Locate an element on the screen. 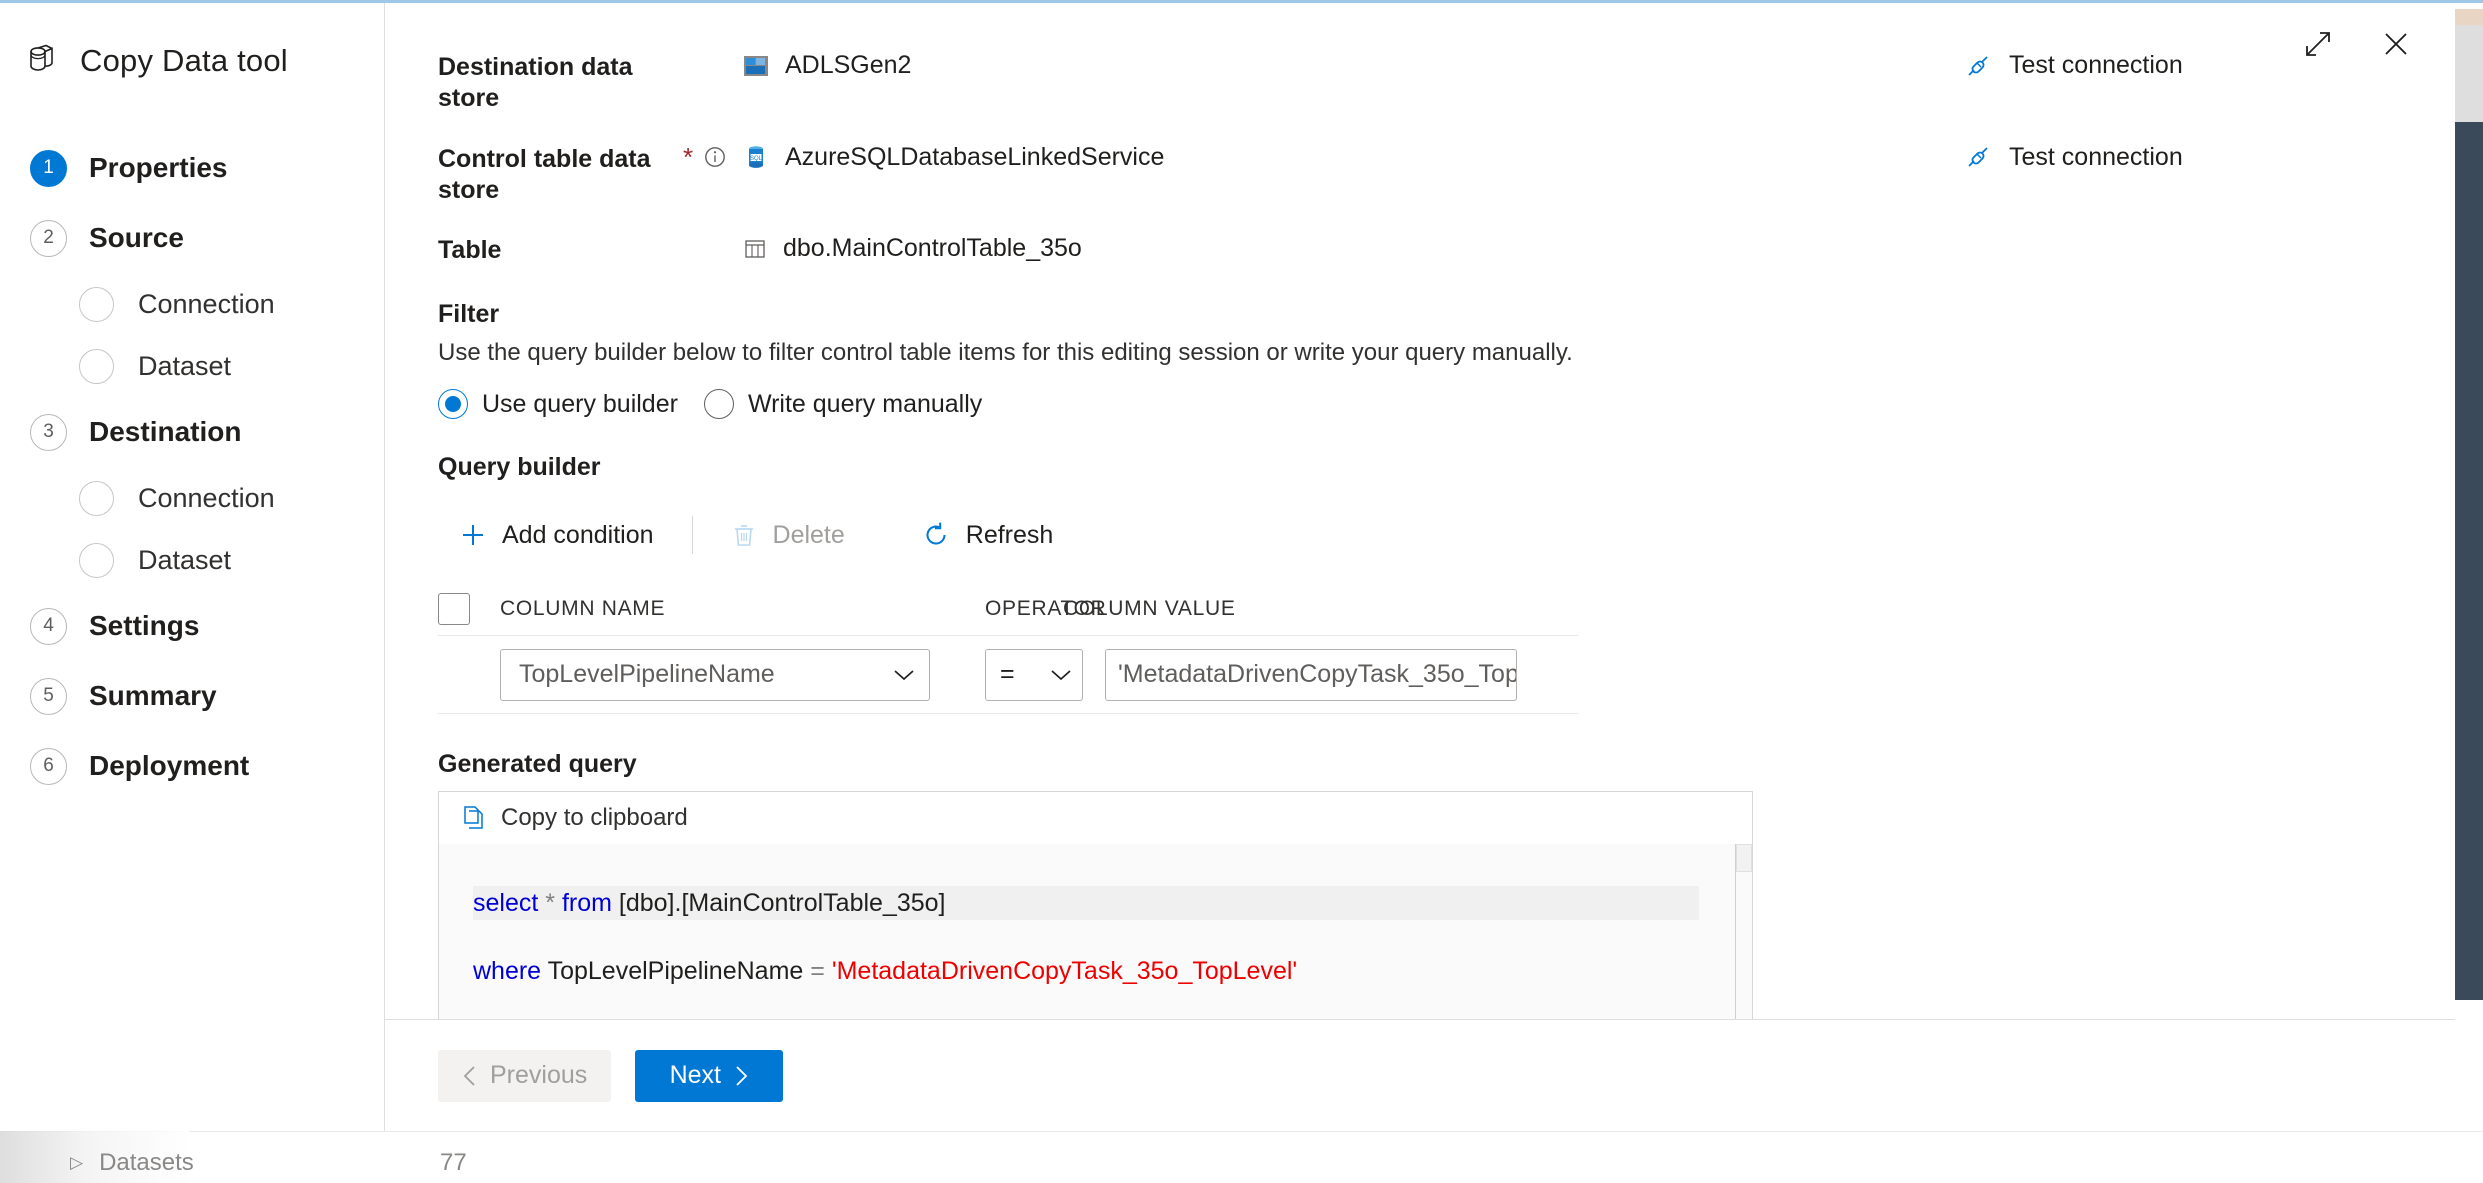  sidebar-substep-destination-connection: Connection is located at coordinates (192, 498).